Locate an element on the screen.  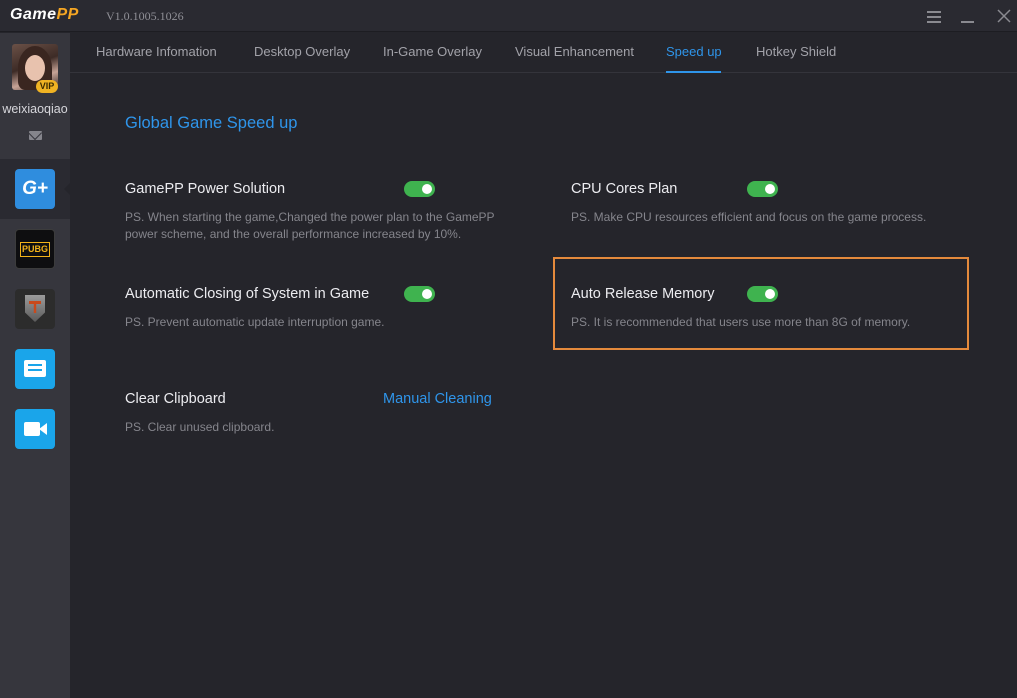
video-camera-icon is located at coordinates (35, 429).